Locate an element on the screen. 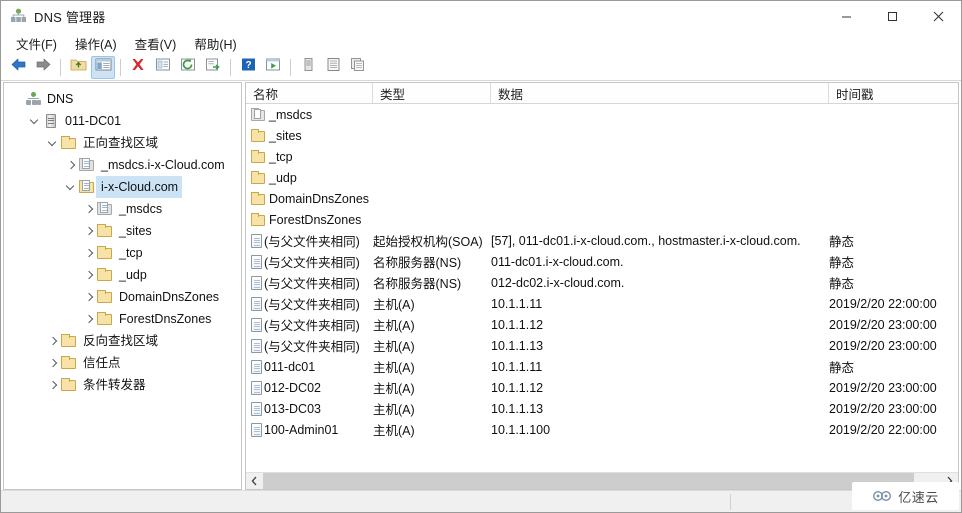 The height and width of the screenshot is (513, 962). toolbar-show-hide-tree is located at coordinates (103, 67).